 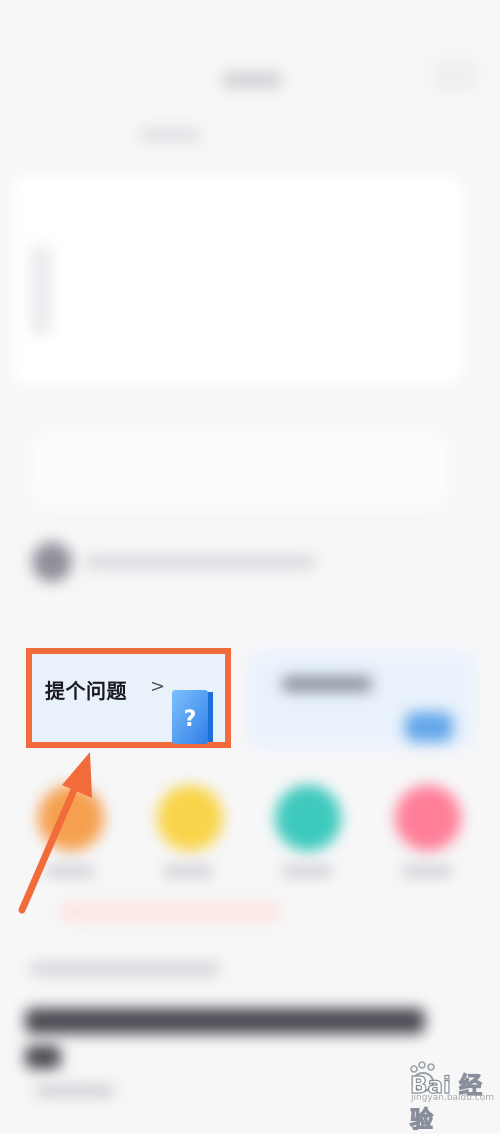 What do you see at coordinates (55, 833) in the screenshot?
I see `annotation-arrow-icon` at bounding box center [55, 833].